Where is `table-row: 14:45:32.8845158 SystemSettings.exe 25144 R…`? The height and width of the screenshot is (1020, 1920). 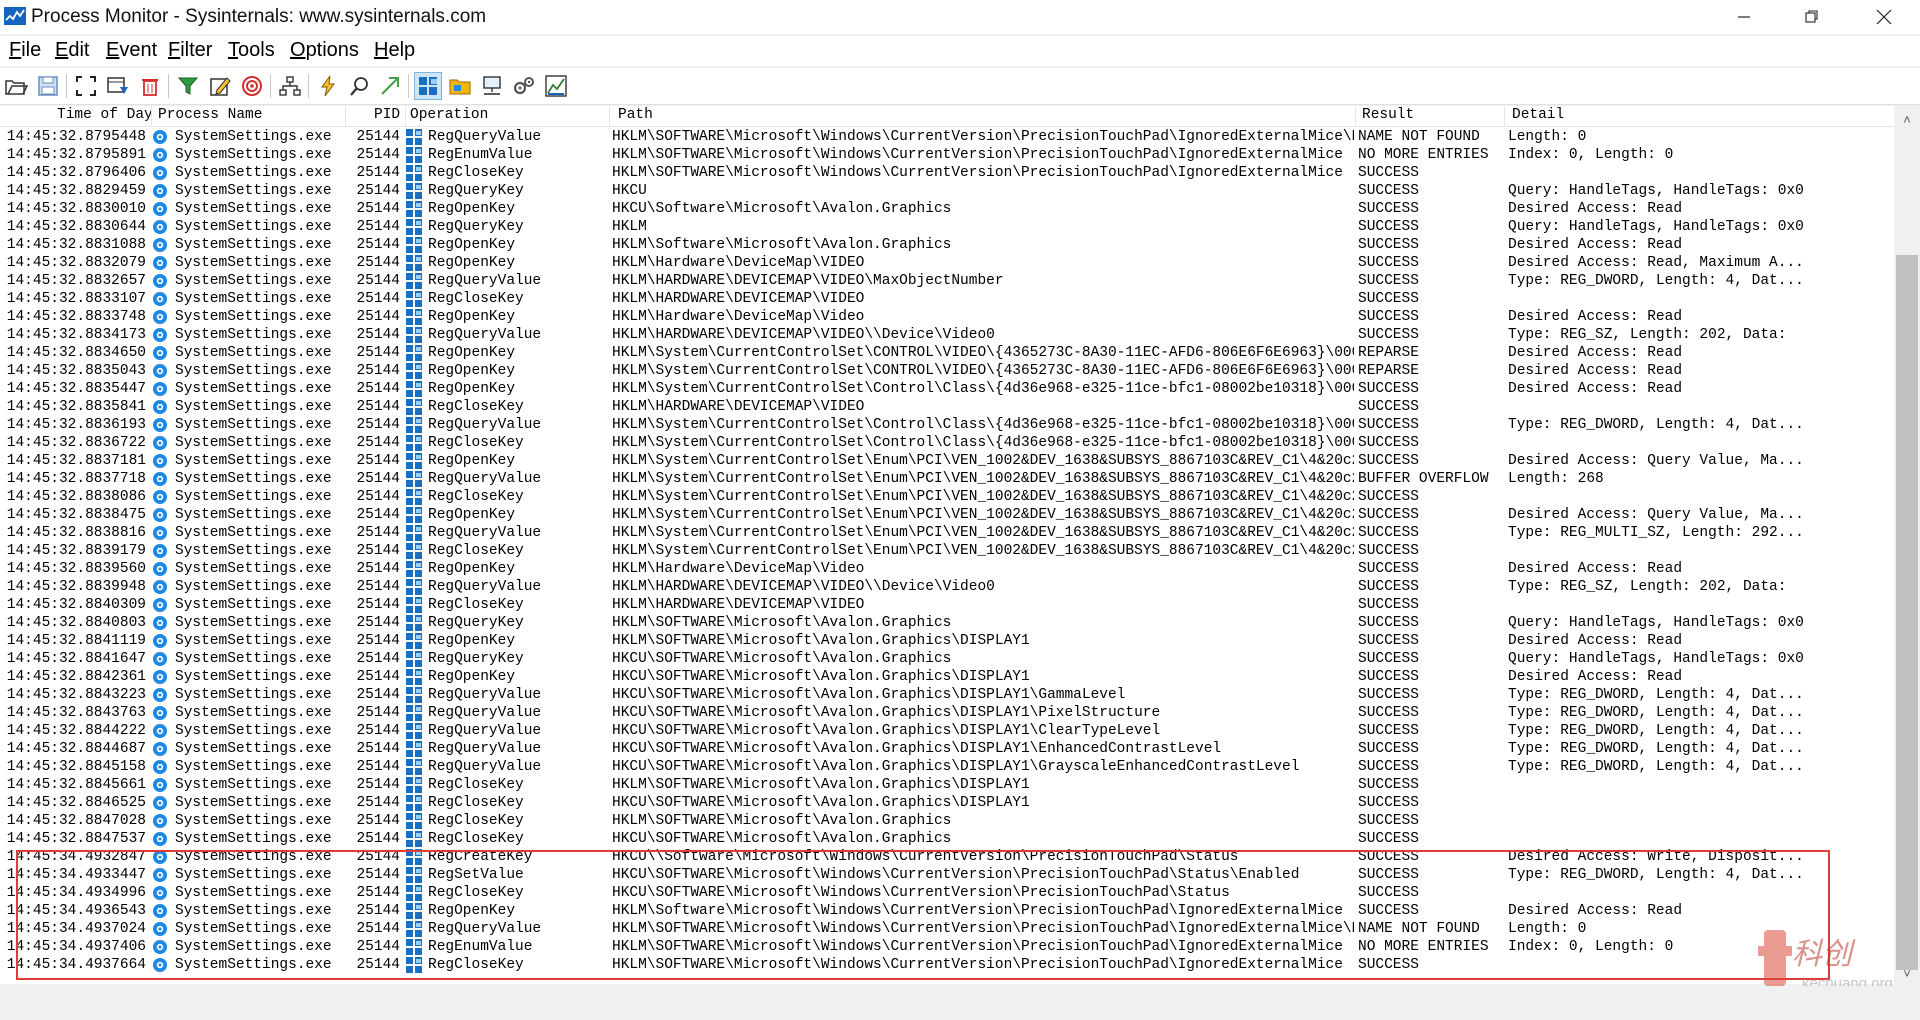
table-row: 14:45:32.8845158 SystemSettings.exe 25144 R… is located at coordinates (947, 767).